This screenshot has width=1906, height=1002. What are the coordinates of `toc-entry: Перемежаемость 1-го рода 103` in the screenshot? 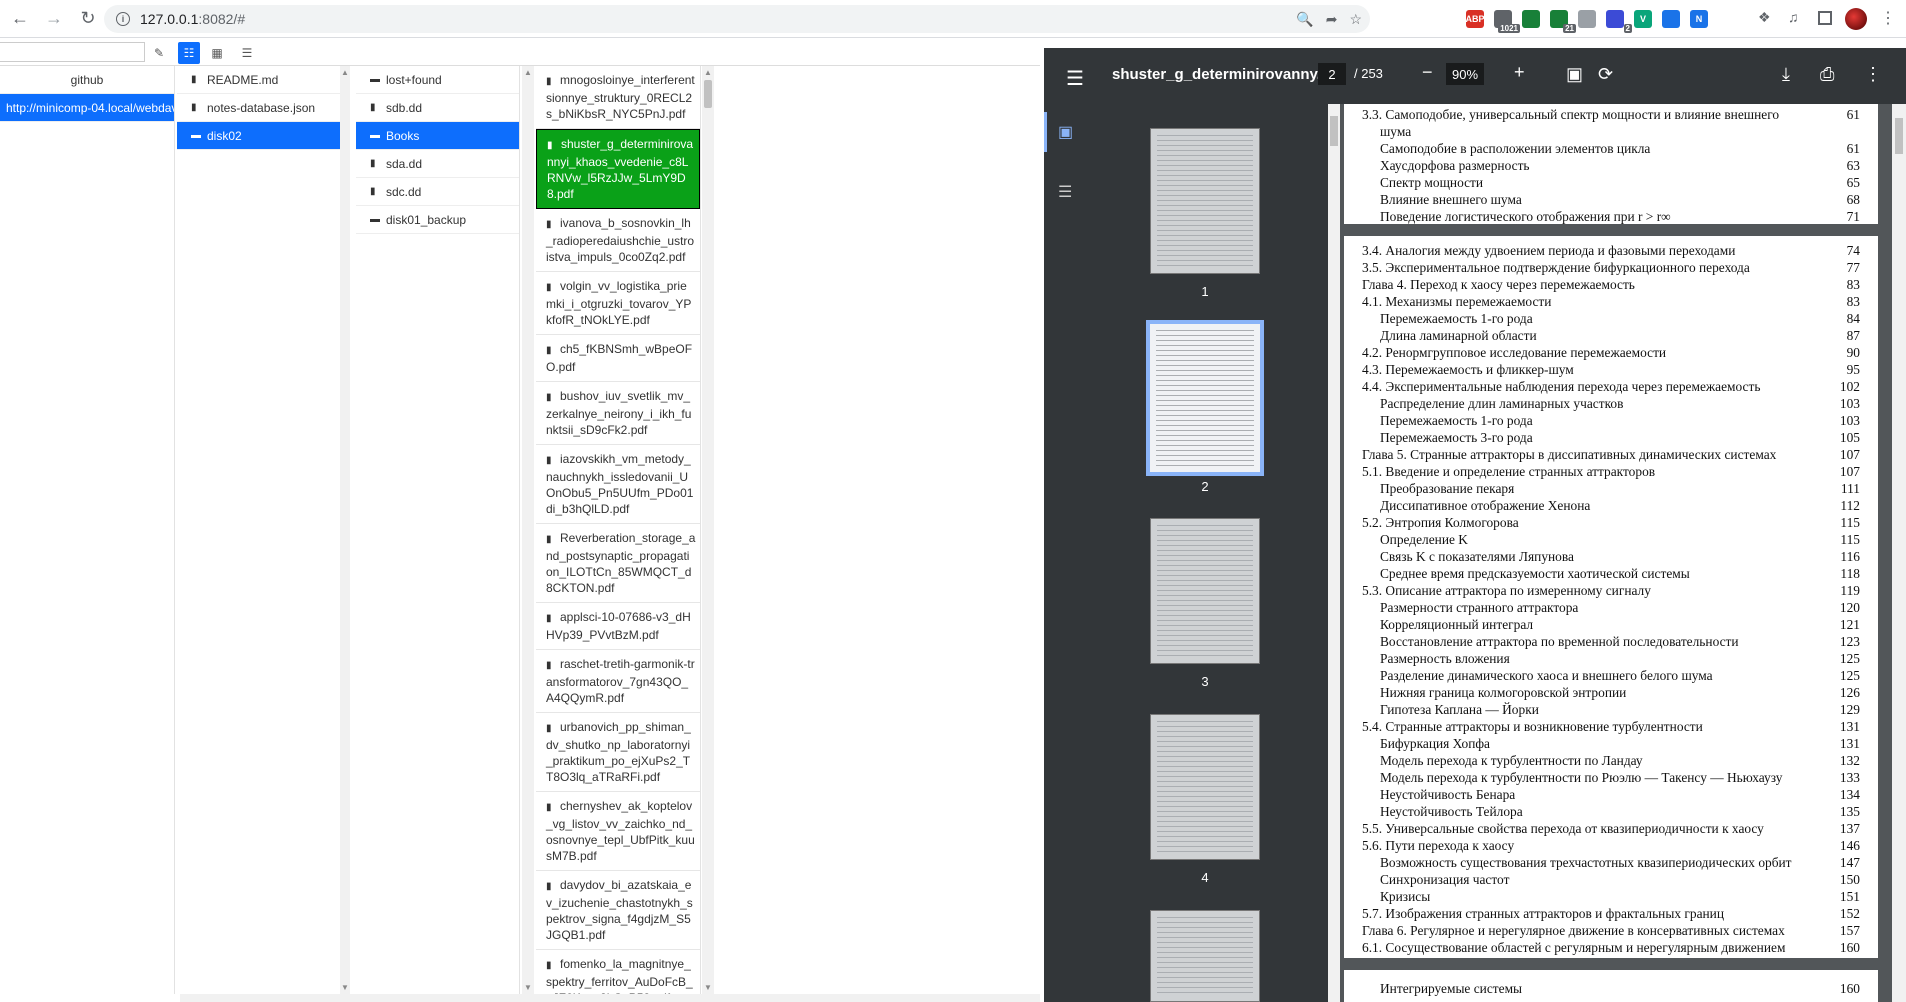 It's located at (1611, 420).